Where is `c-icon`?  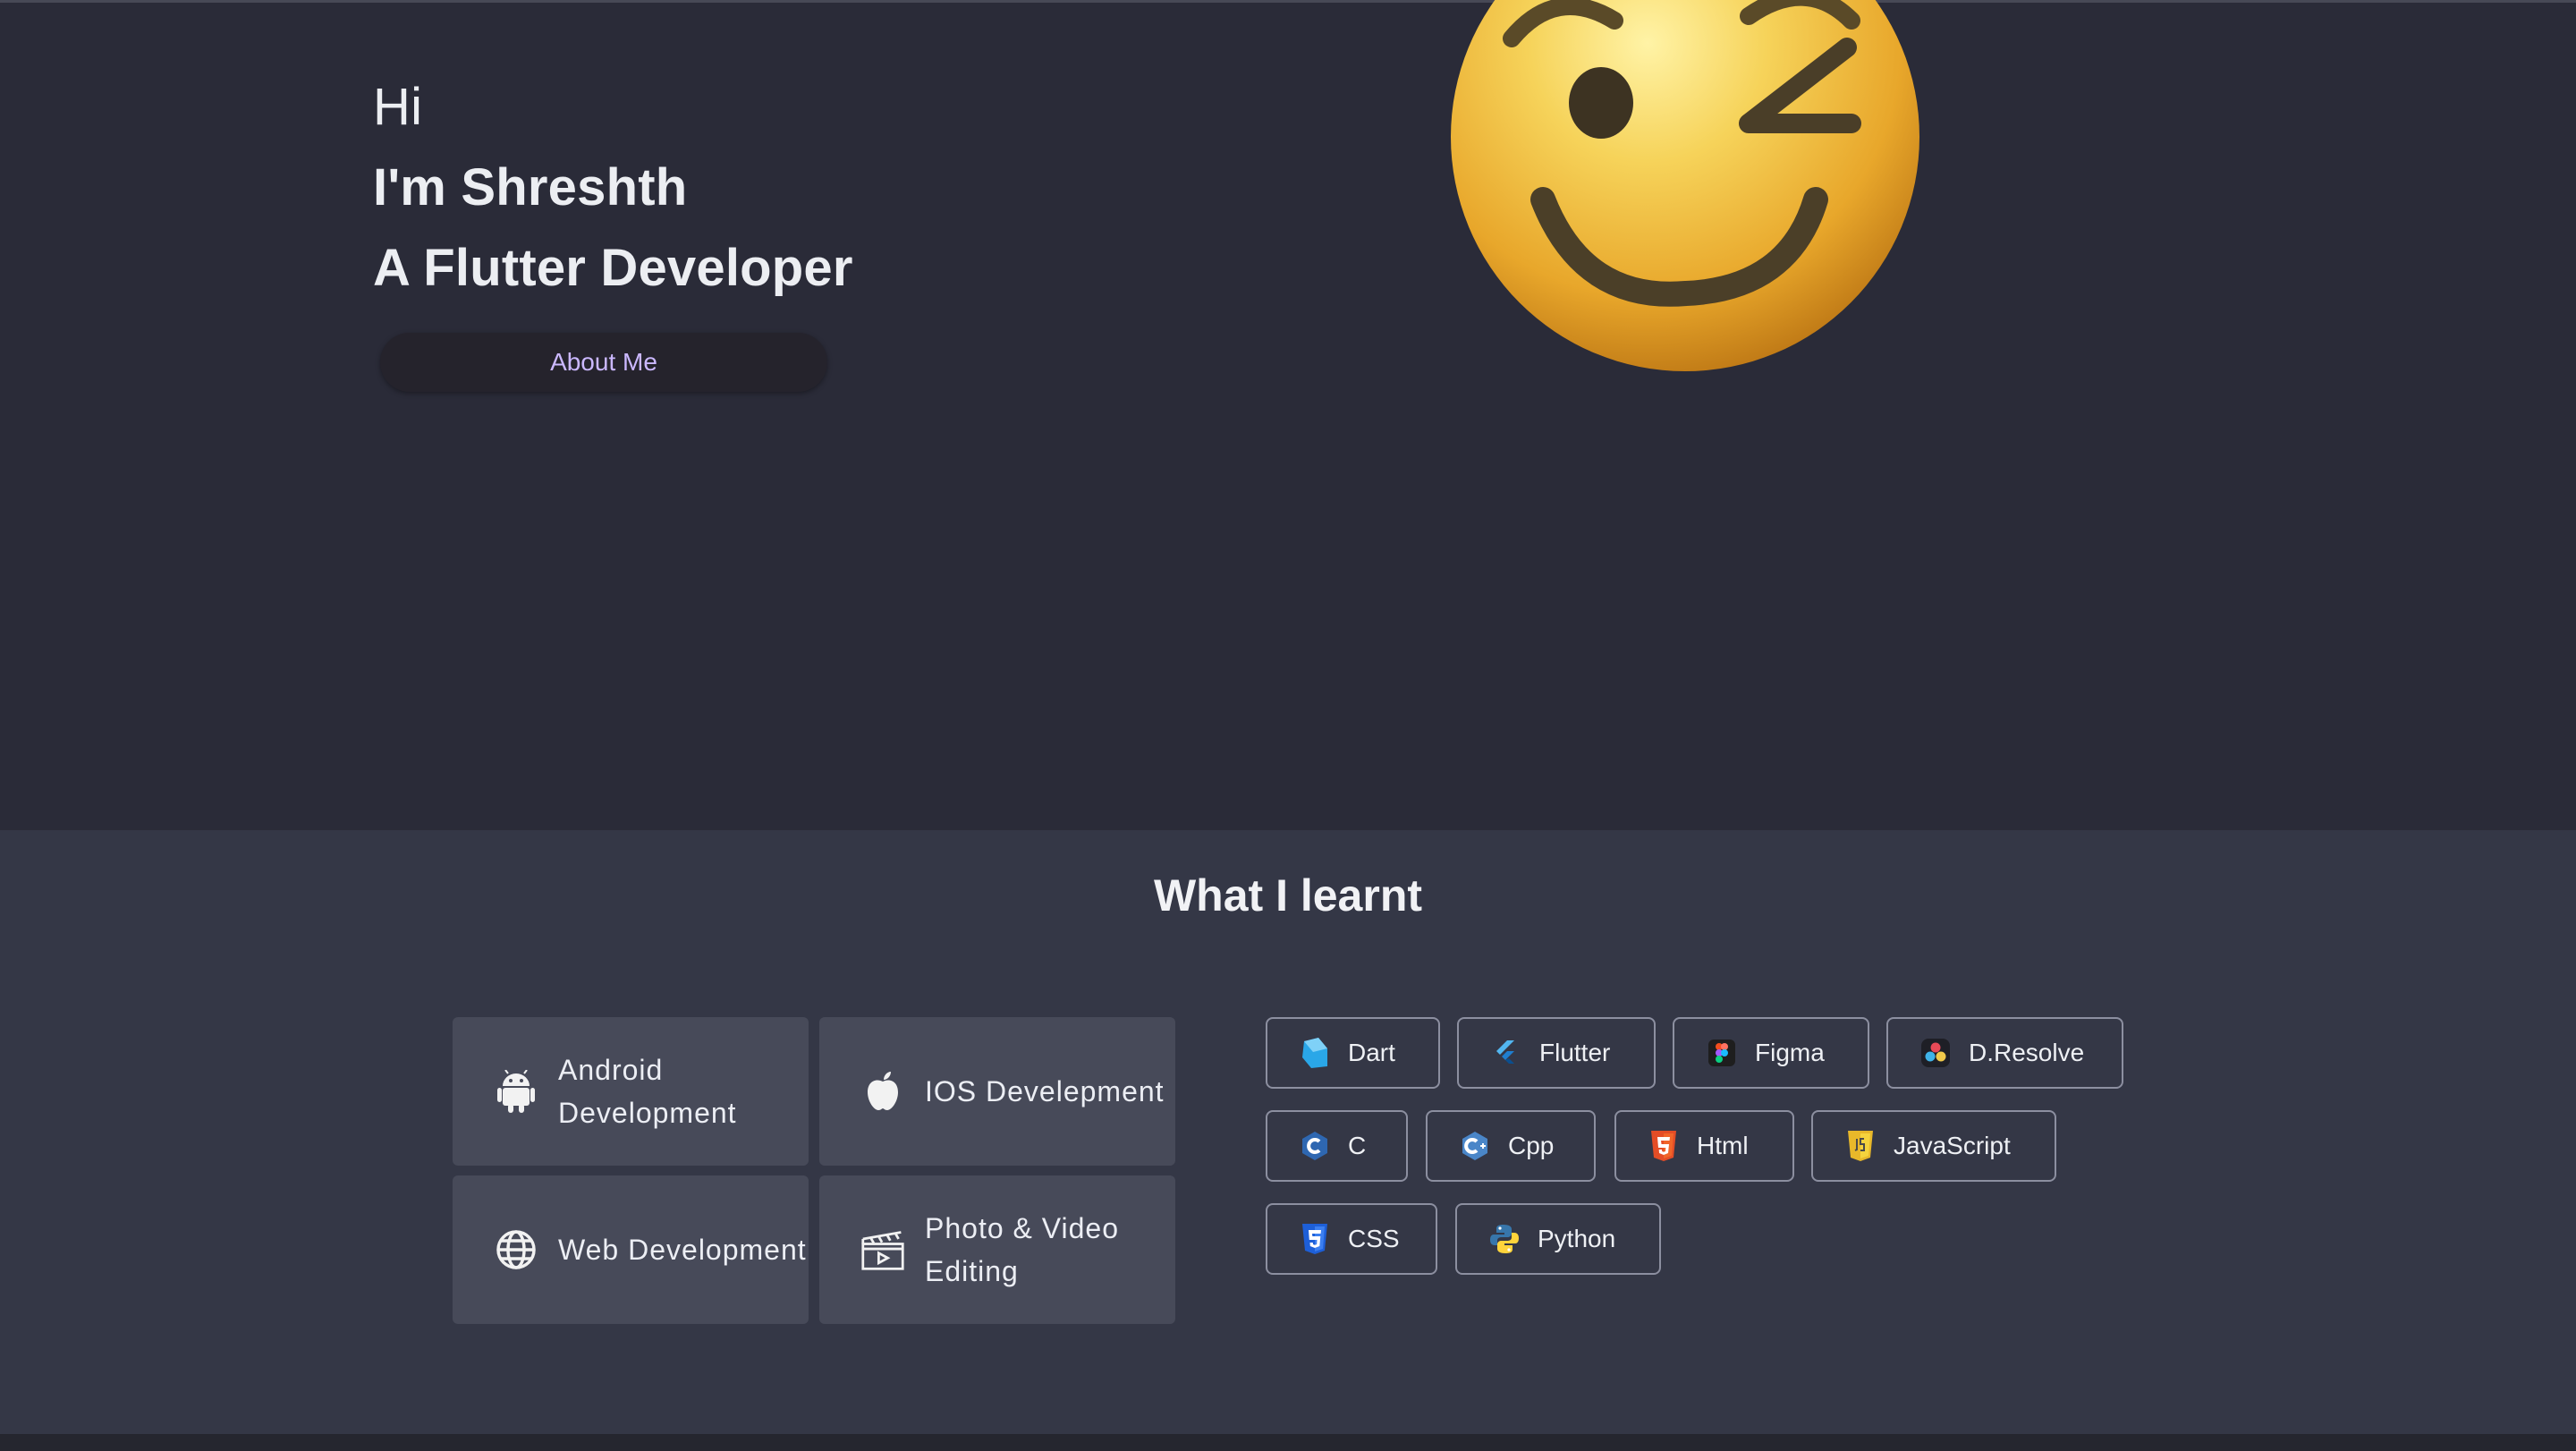 c-icon is located at coordinates (1315, 1146).